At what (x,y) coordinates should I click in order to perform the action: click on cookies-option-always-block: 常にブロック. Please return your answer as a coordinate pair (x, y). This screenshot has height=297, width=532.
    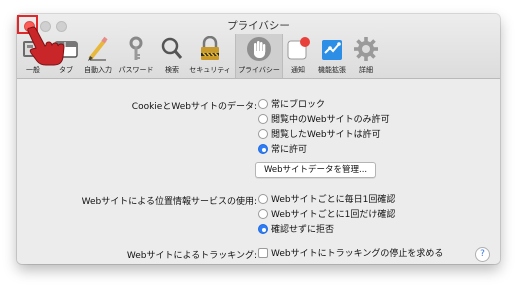
    Looking at the image, I should click on (291, 104).